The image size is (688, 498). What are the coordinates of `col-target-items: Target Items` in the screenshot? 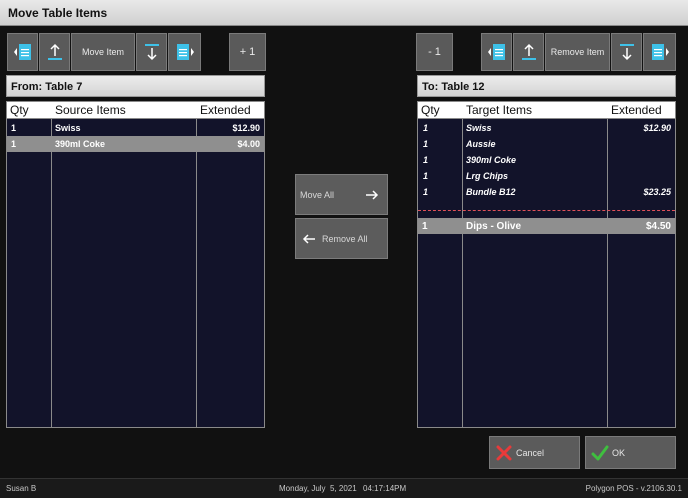 It's located at (499, 110).